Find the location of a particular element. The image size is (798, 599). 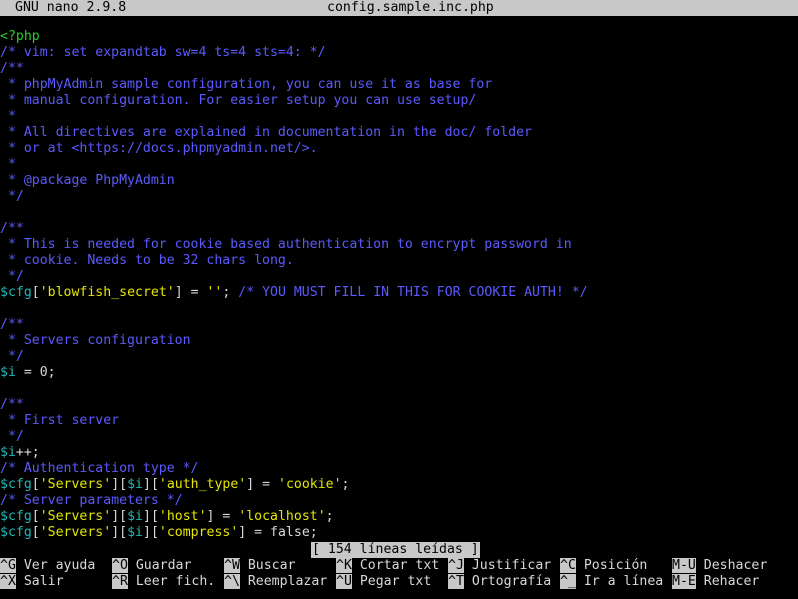

code-line: * First server is located at coordinates (399, 421).